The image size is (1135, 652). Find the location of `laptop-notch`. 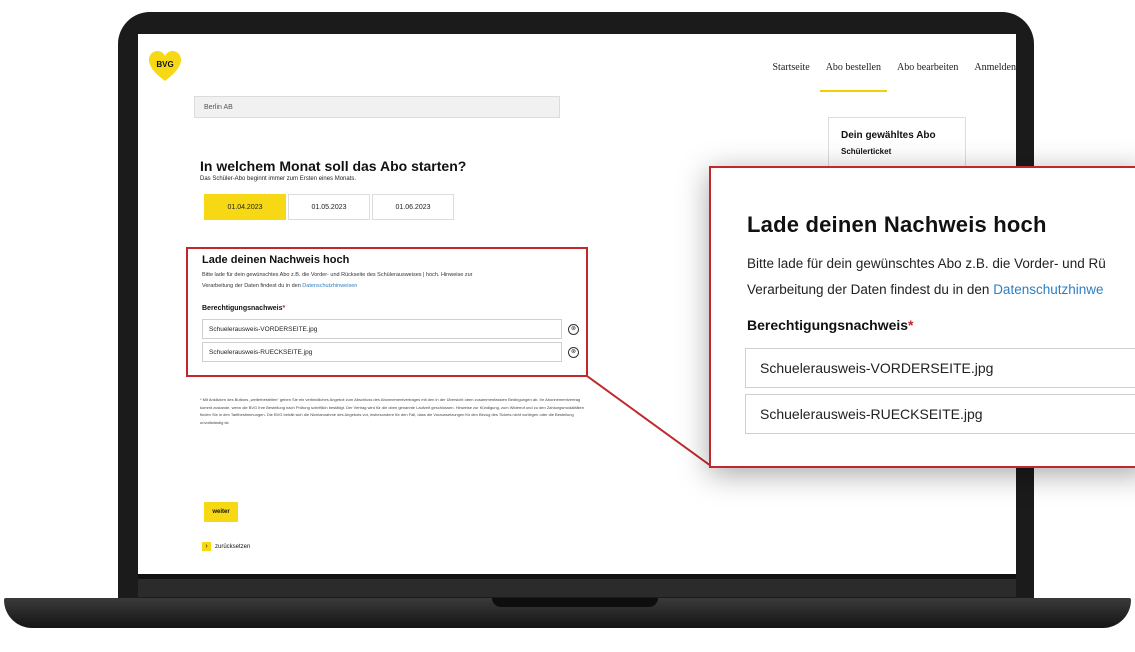

laptop-notch is located at coordinates (575, 602).